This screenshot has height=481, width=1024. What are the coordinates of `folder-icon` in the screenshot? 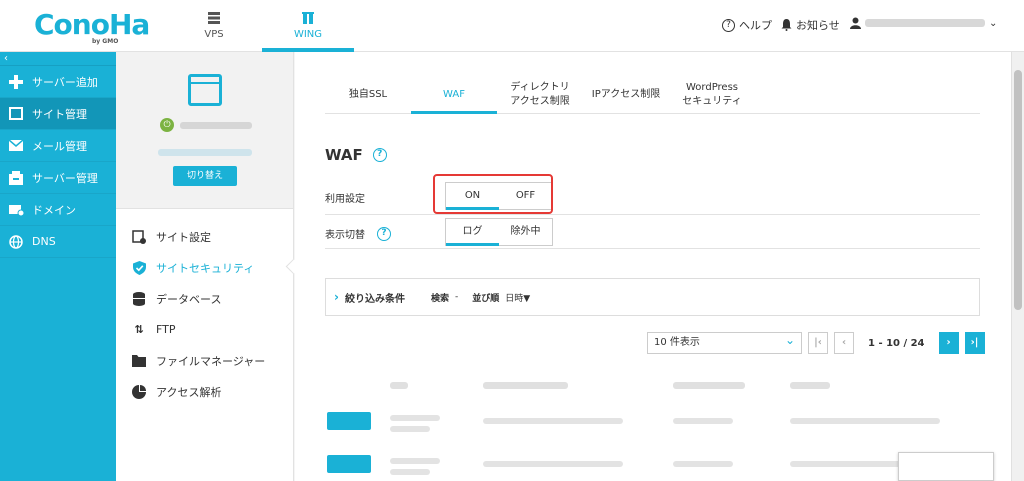 It's located at (139, 361).